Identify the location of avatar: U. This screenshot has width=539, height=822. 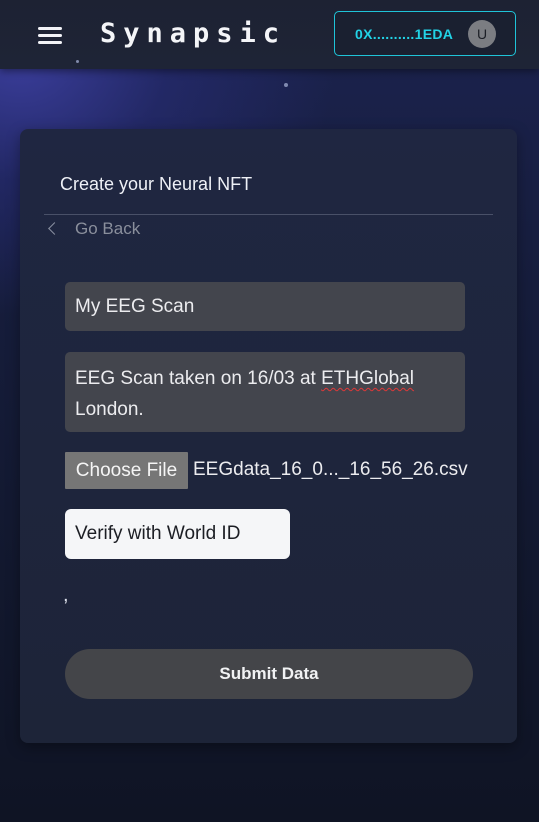
(482, 34).